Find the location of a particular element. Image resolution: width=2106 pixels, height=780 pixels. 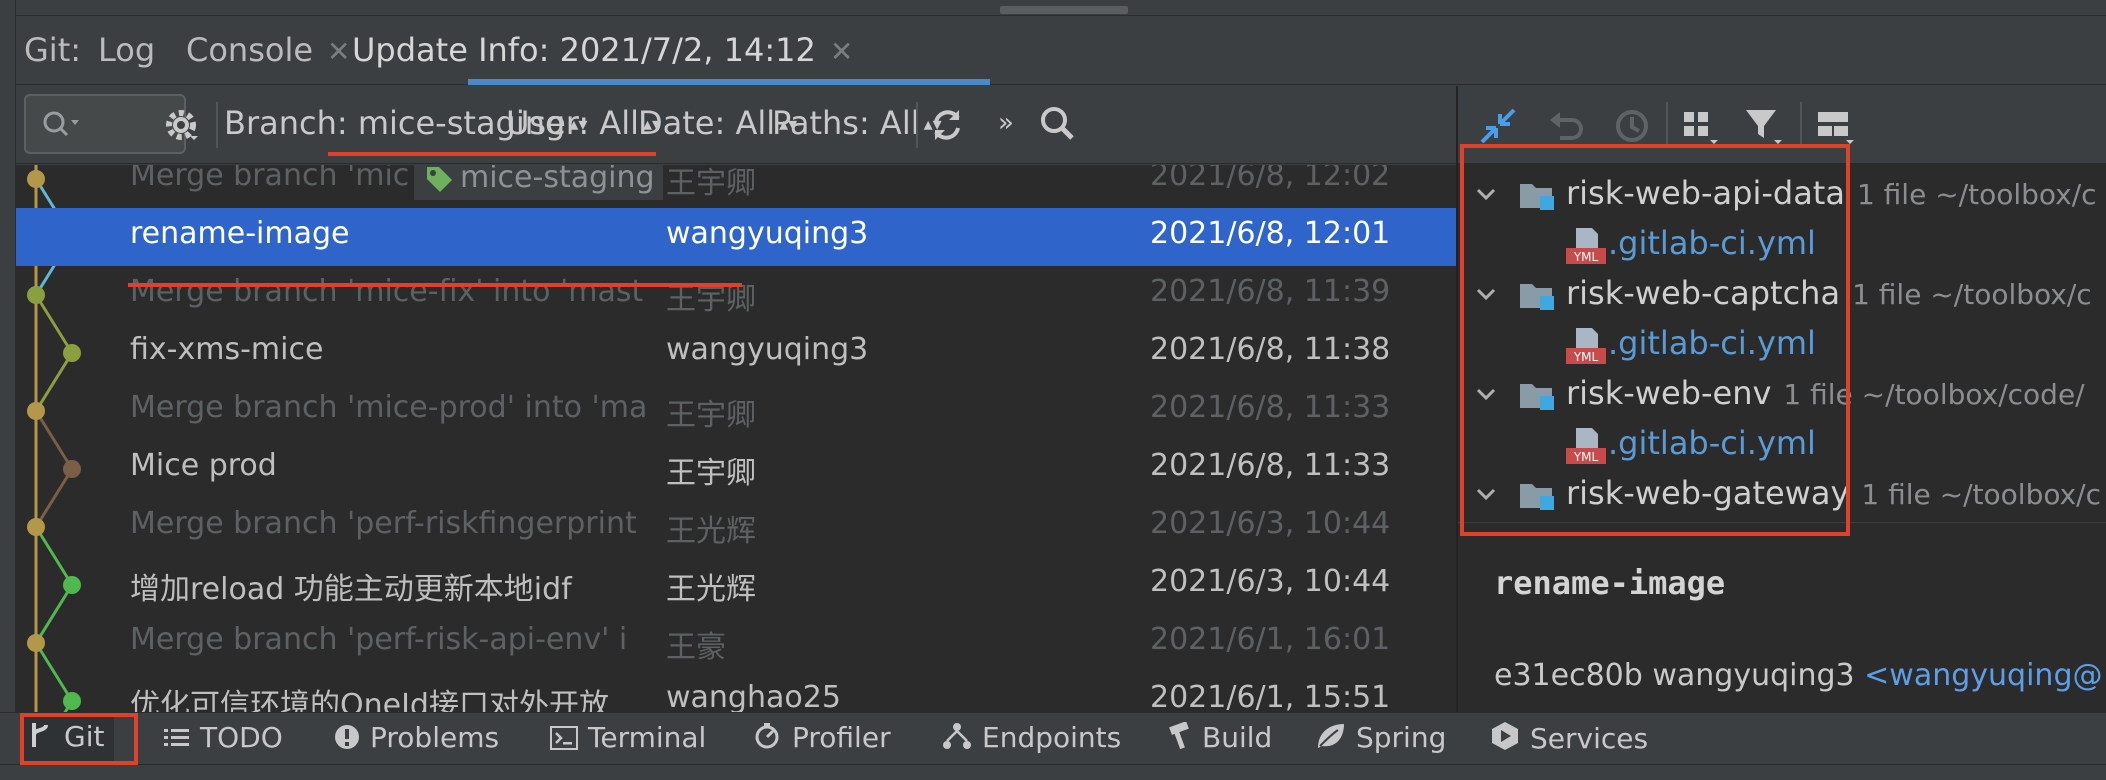

spring-leaf-icon is located at coordinates (1331, 739).